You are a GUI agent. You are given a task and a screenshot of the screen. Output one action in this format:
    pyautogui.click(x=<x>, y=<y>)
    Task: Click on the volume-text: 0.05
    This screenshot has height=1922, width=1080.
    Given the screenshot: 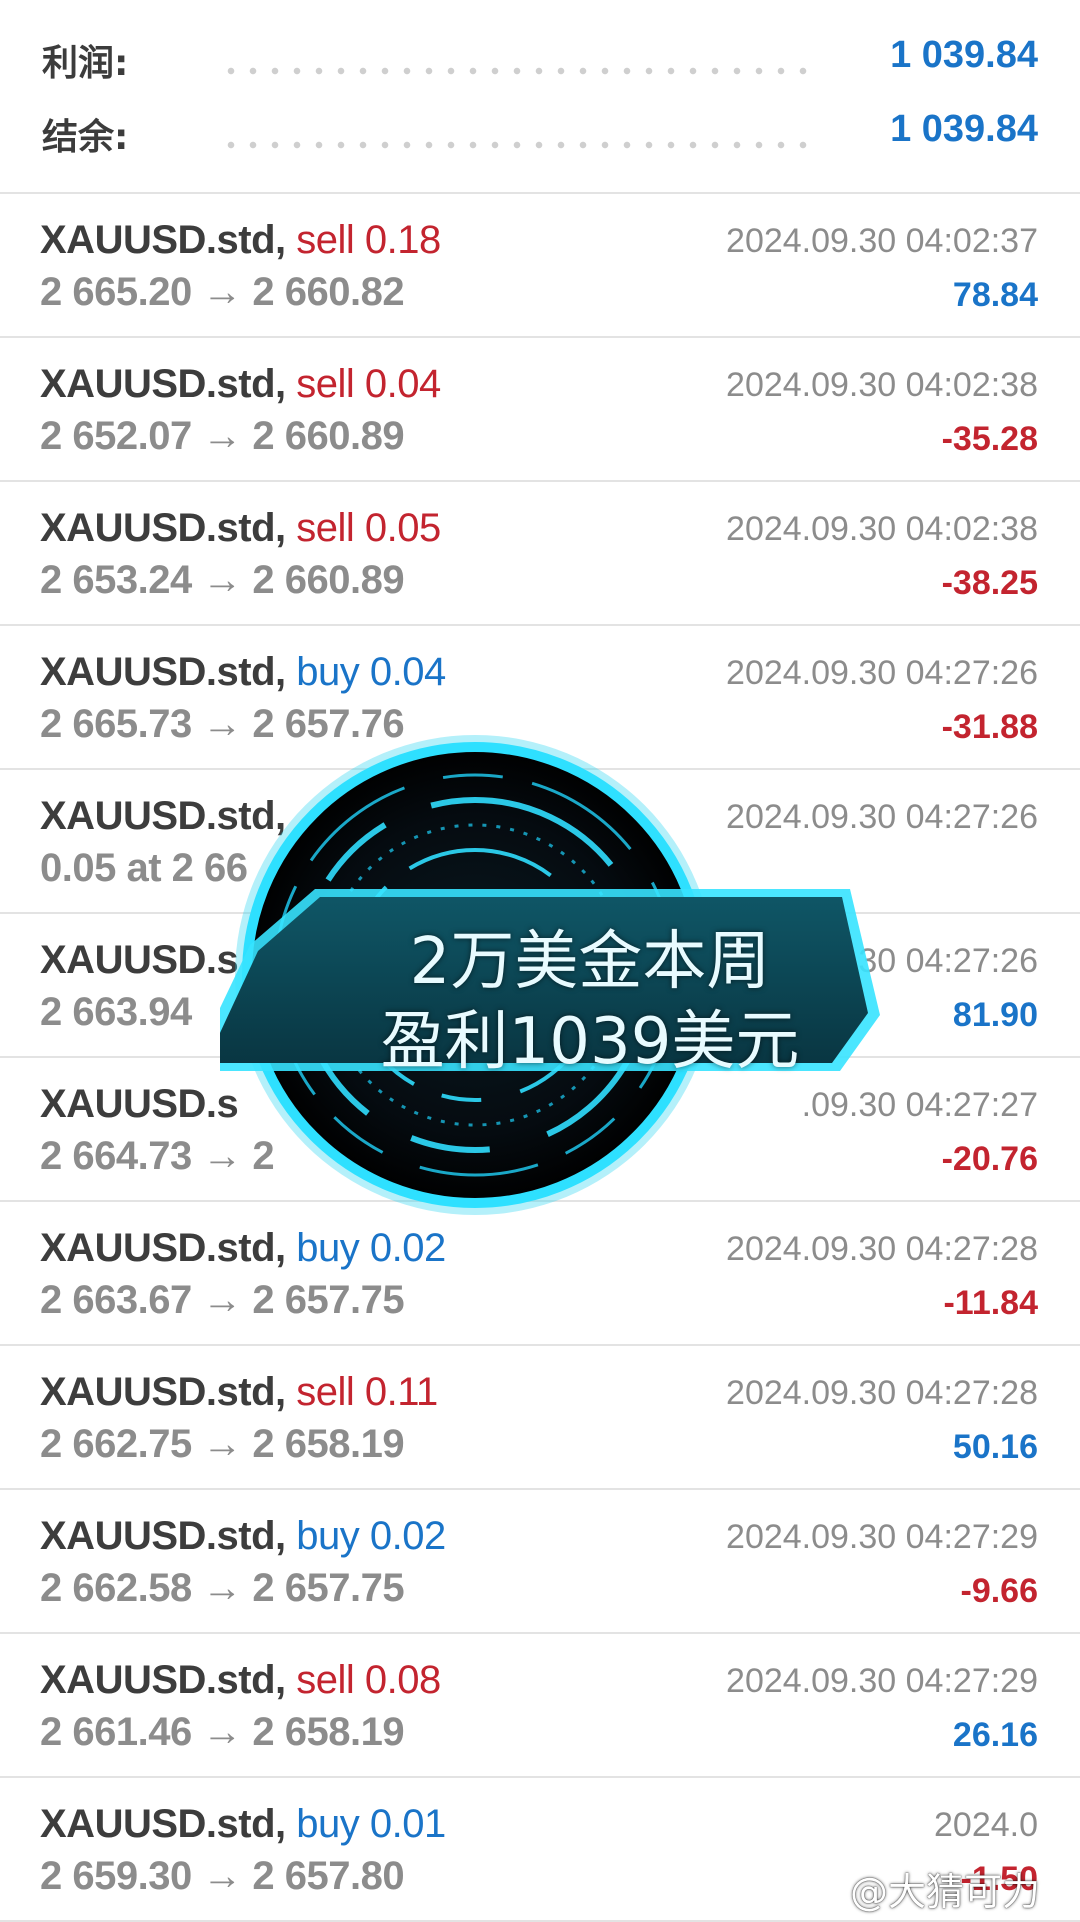 What is the action you would take?
    pyautogui.click(x=402, y=528)
    